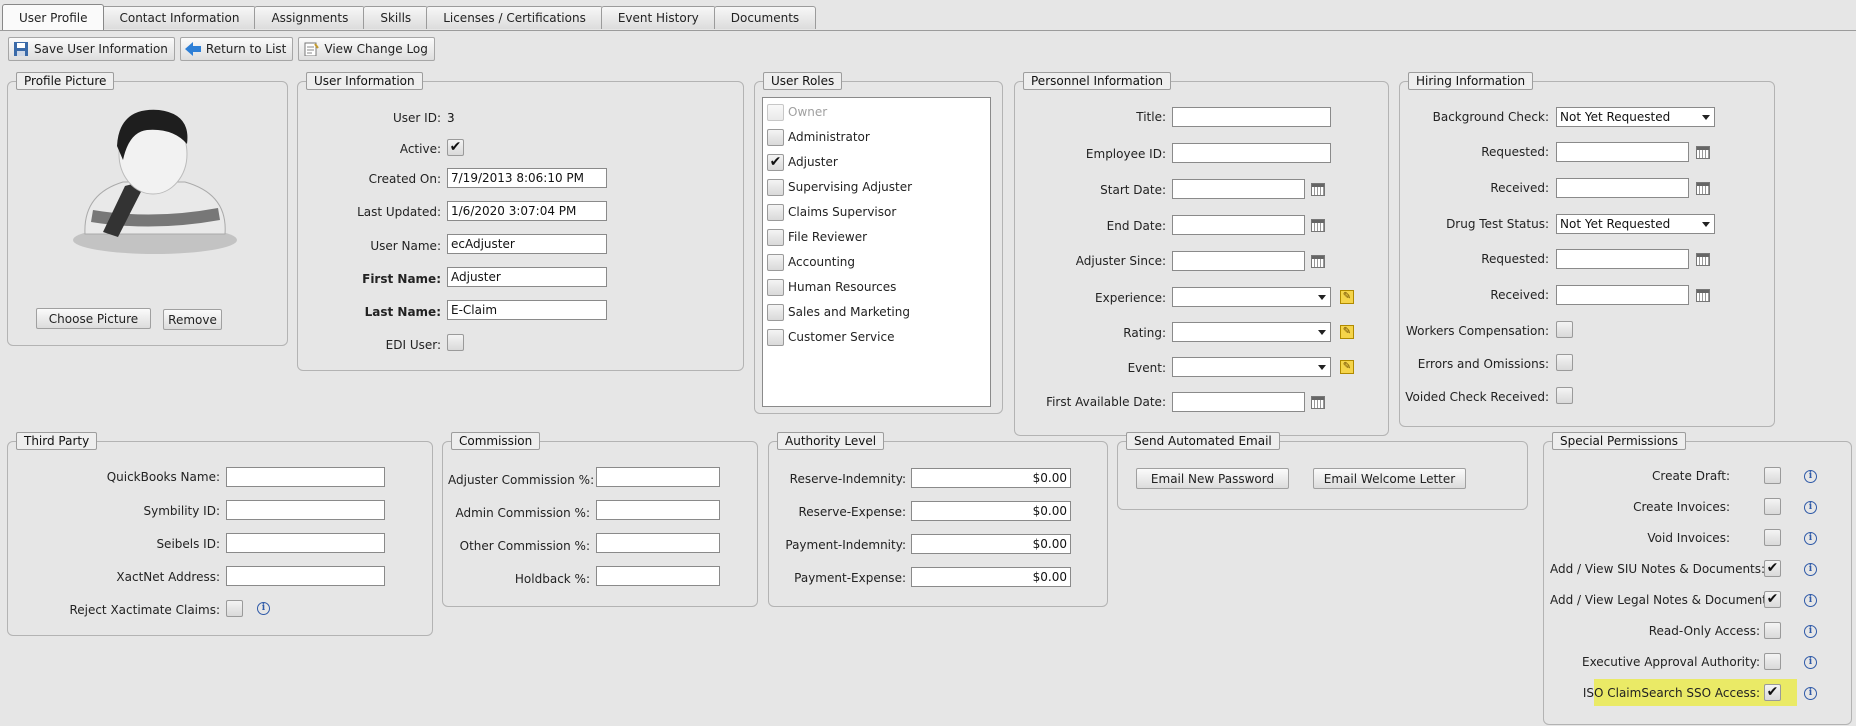 This screenshot has width=1856, height=726. I want to click on legal-notes-info-icon: i, so click(1810, 600).